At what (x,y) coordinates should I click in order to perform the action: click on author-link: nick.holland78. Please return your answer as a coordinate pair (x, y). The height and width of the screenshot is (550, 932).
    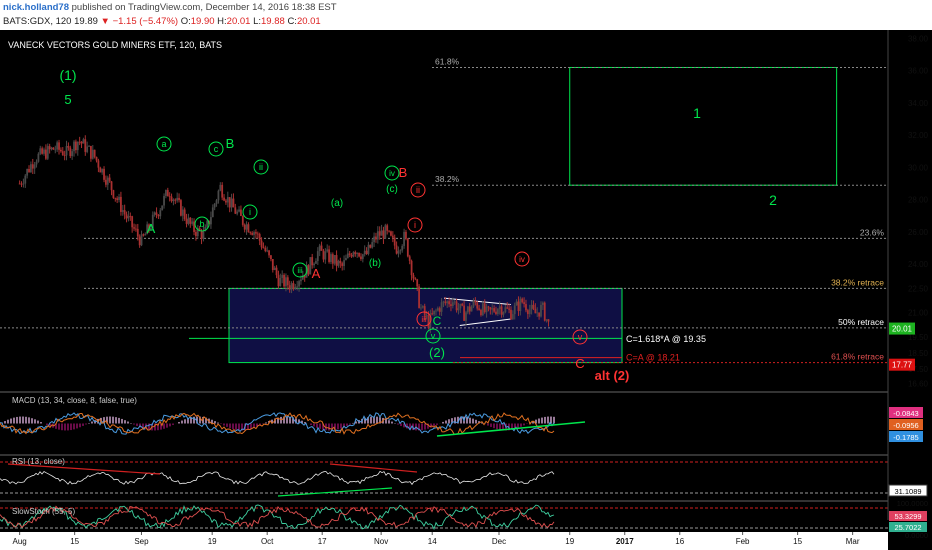
    Looking at the image, I should click on (36, 7).